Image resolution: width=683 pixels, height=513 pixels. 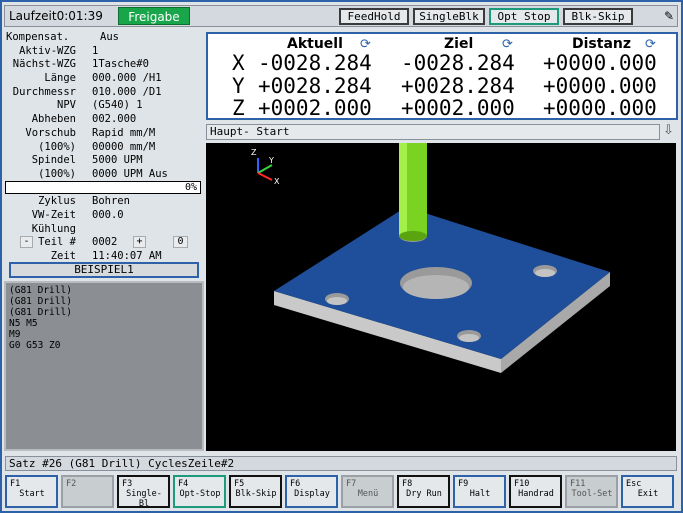 I want to click on axis-y-label: Y, so click(x=238, y=86).